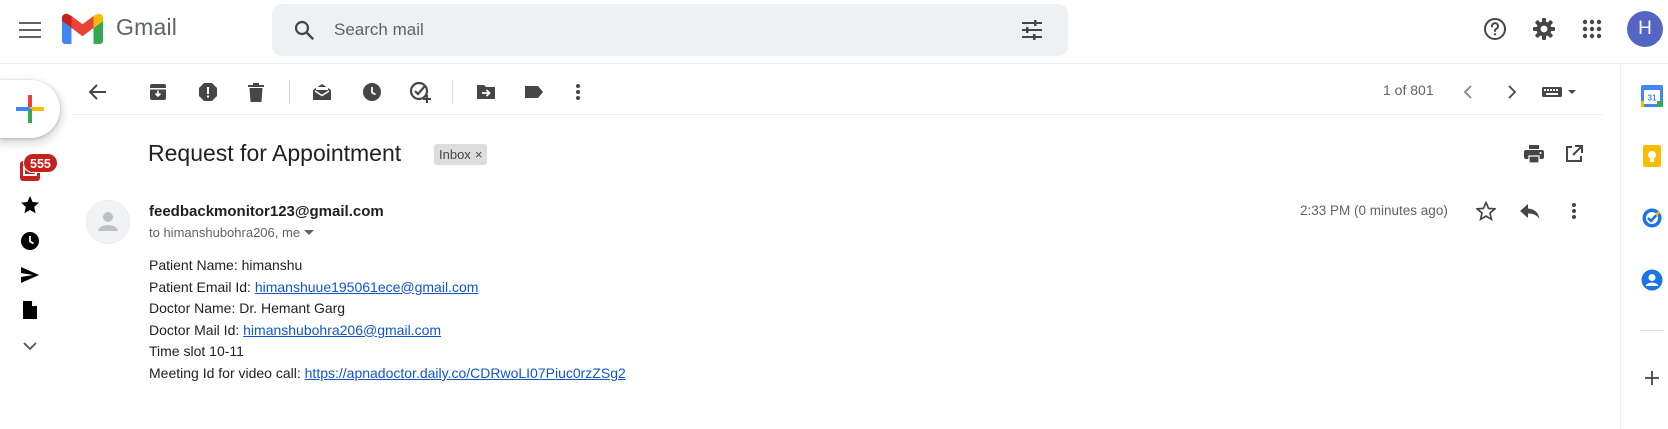 The height and width of the screenshot is (429, 1668). I want to click on add-task-icon, so click(420, 92).